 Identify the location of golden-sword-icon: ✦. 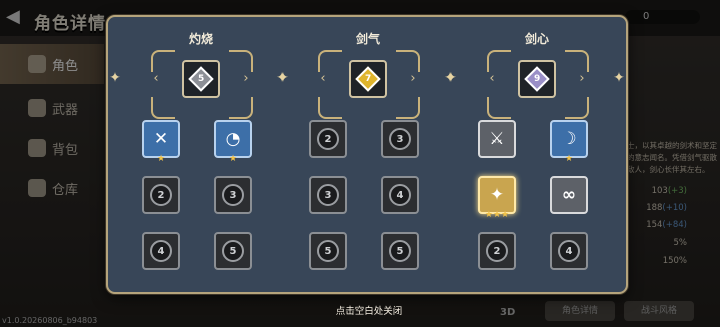
(497, 194).